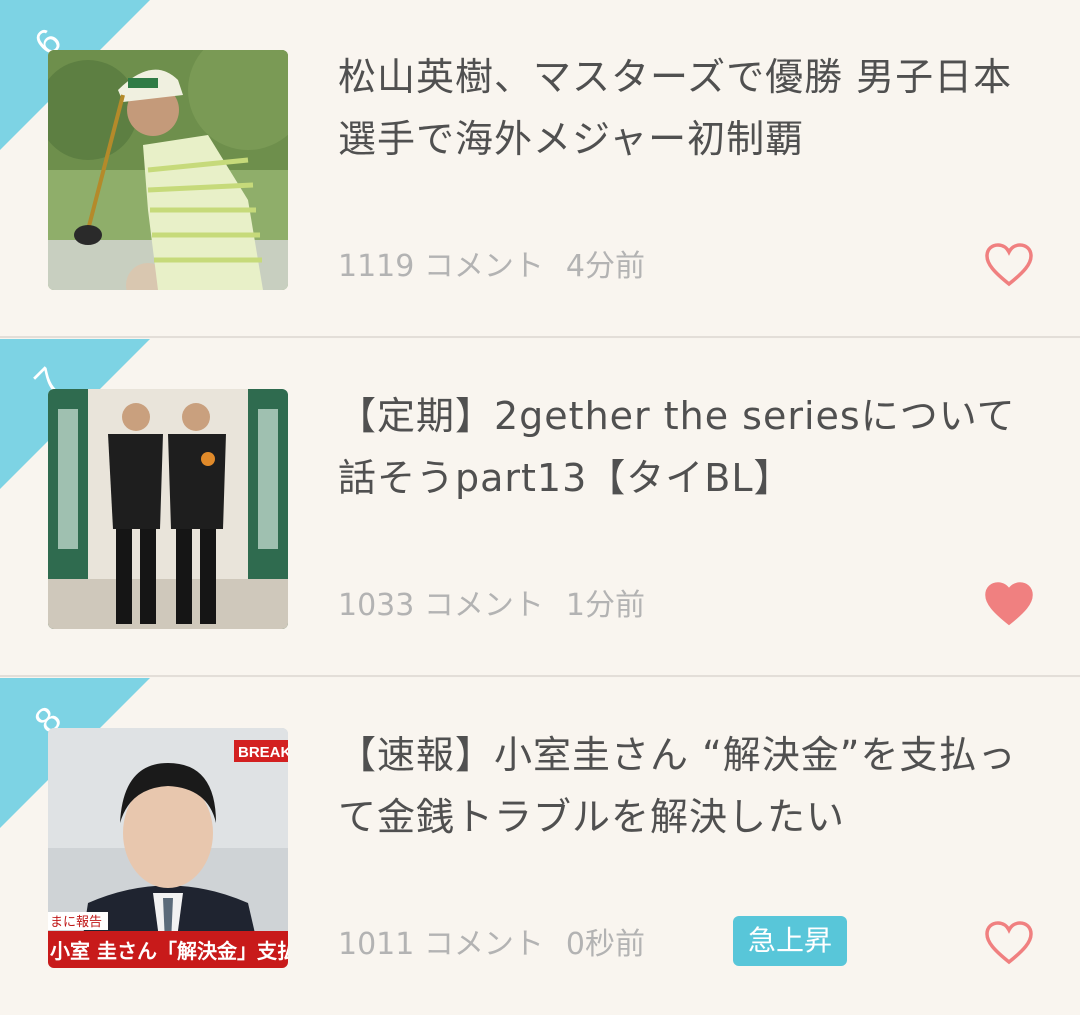 Image resolution: width=1080 pixels, height=1015 pixels. Describe the element at coordinates (263, 752) in the screenshot. I see `breaking-label: BREAK` at that location.